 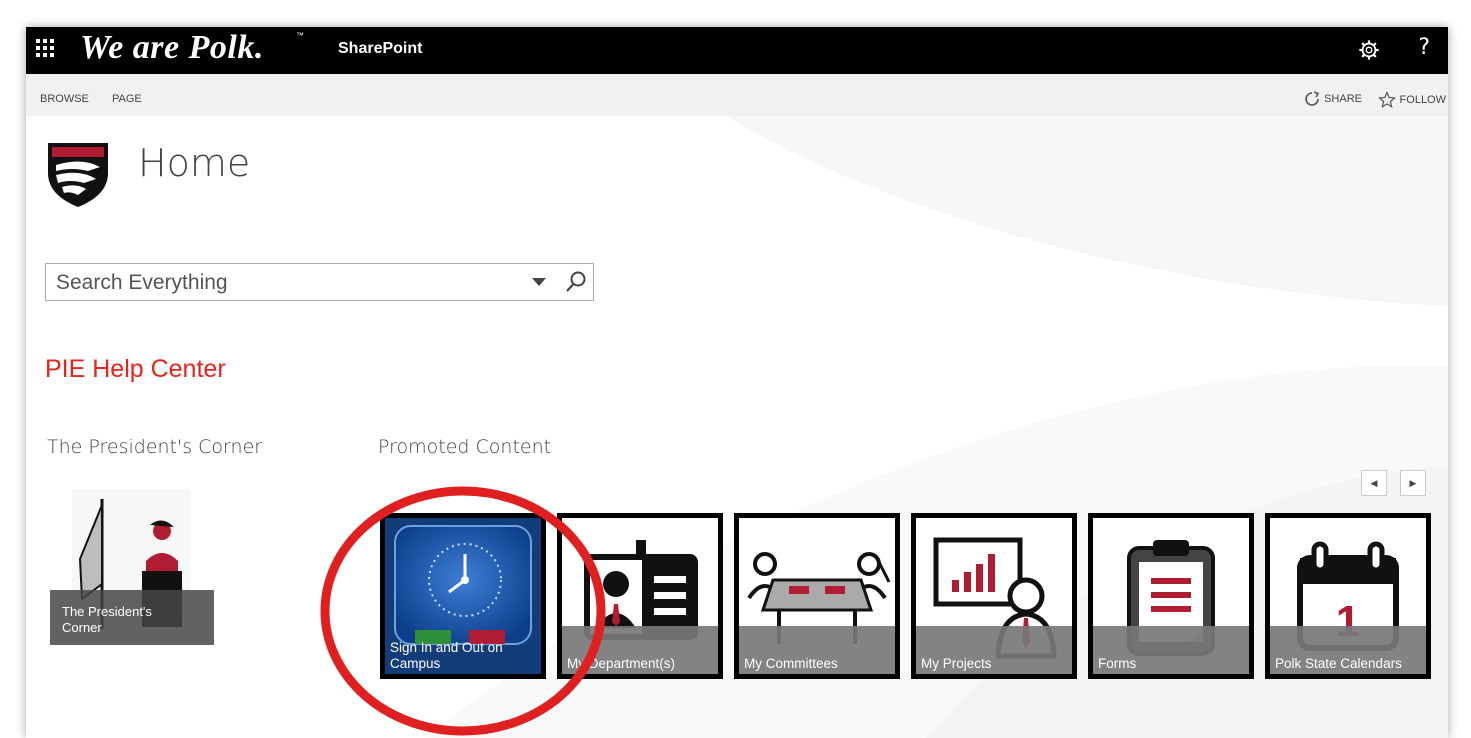 What do you see at coordinates (300, 35) in the screenshot?
I see `trademark-mark: ™` at bounding box center [300, 35].